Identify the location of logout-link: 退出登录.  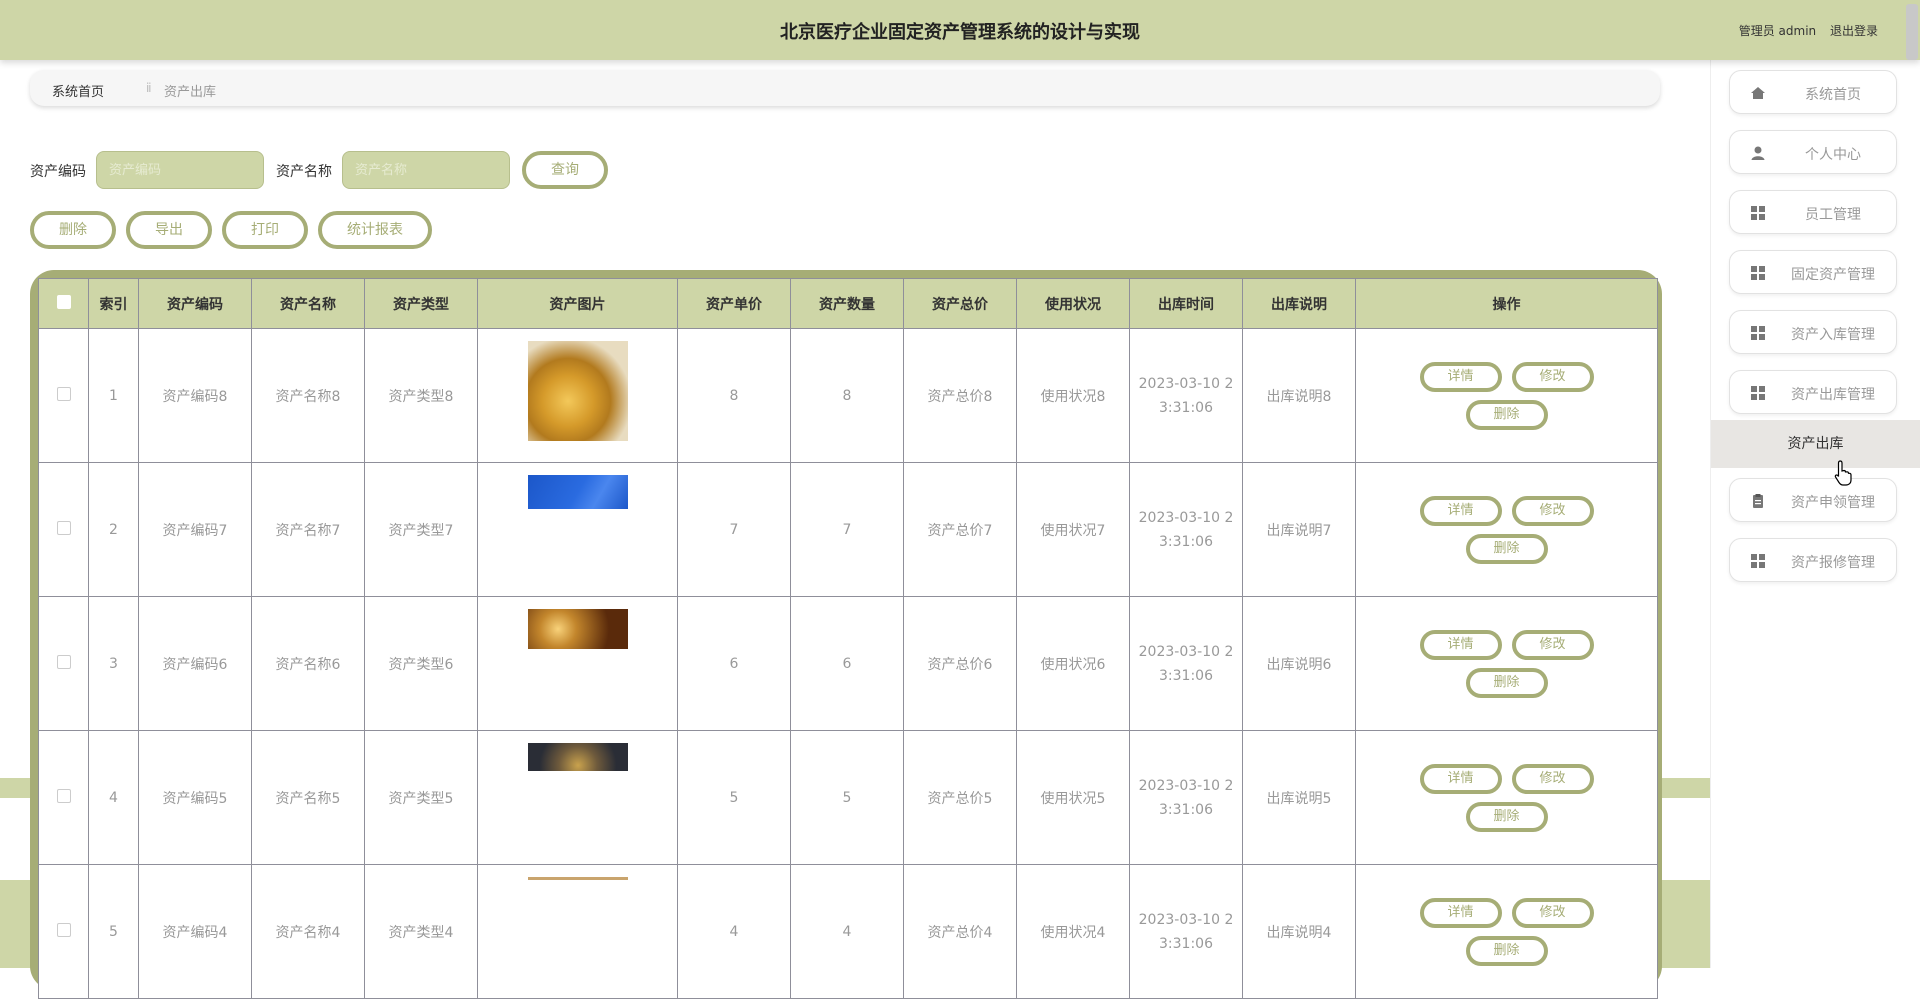
(1854, 31).